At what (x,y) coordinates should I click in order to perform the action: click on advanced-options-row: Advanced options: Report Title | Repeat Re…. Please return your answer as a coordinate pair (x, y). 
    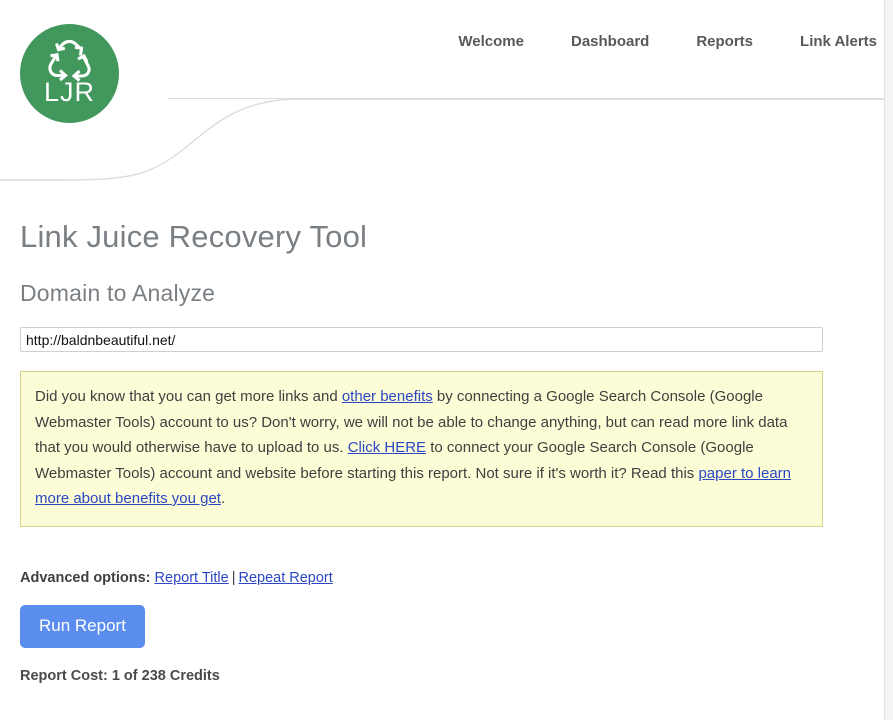
    Looking at the image, I should click on (422, 578).